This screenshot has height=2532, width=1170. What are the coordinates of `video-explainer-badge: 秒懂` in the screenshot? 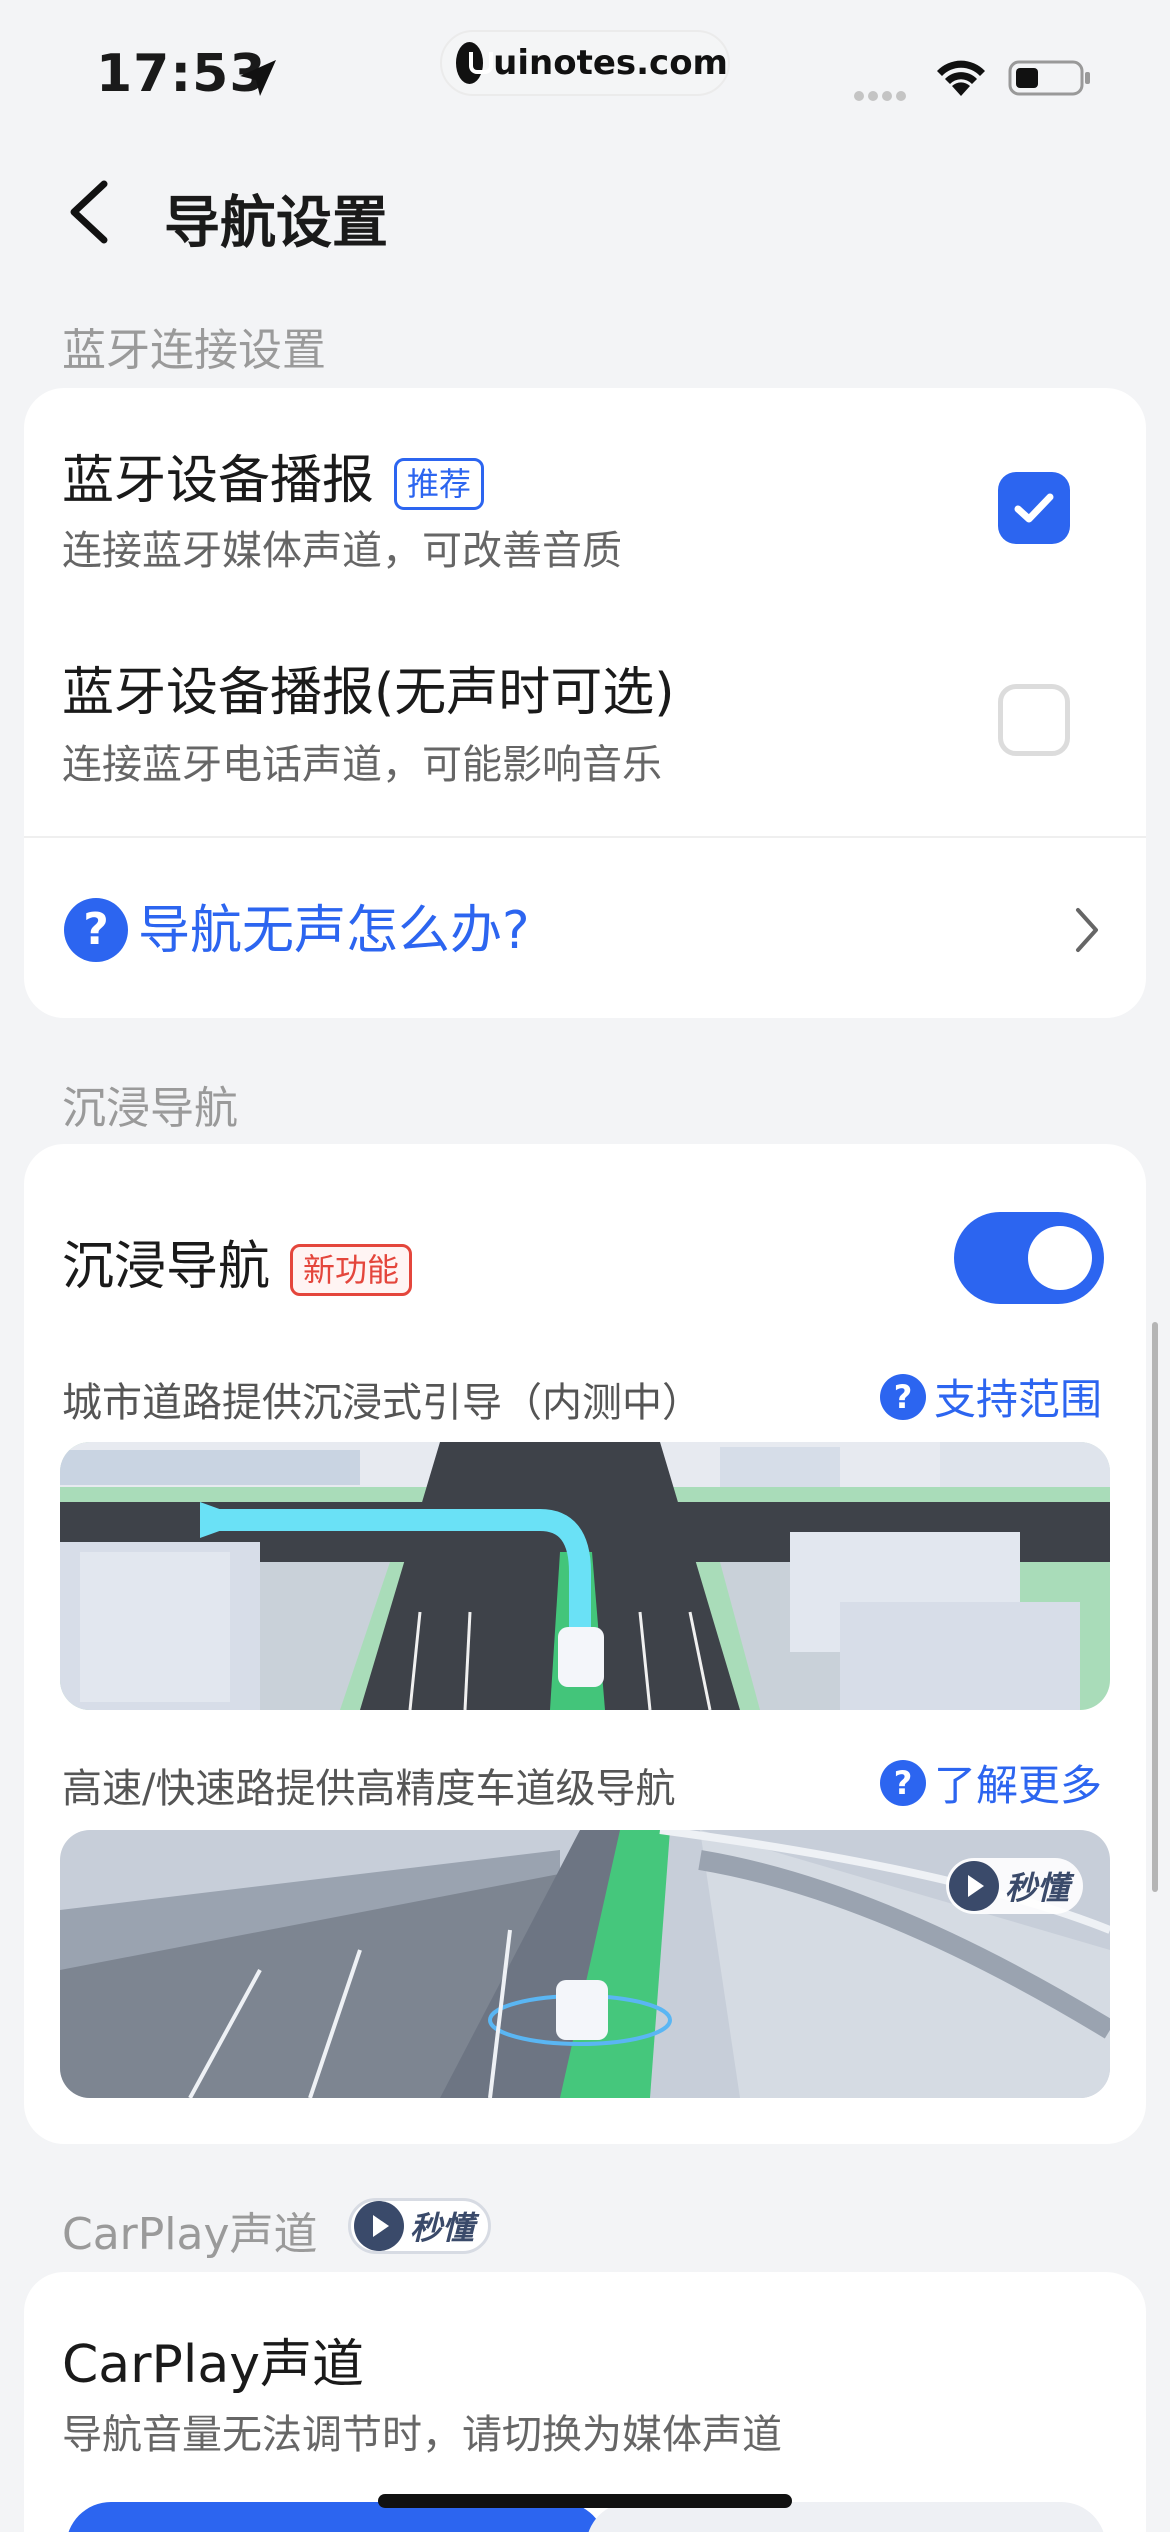 It's located at (1015, 1886).